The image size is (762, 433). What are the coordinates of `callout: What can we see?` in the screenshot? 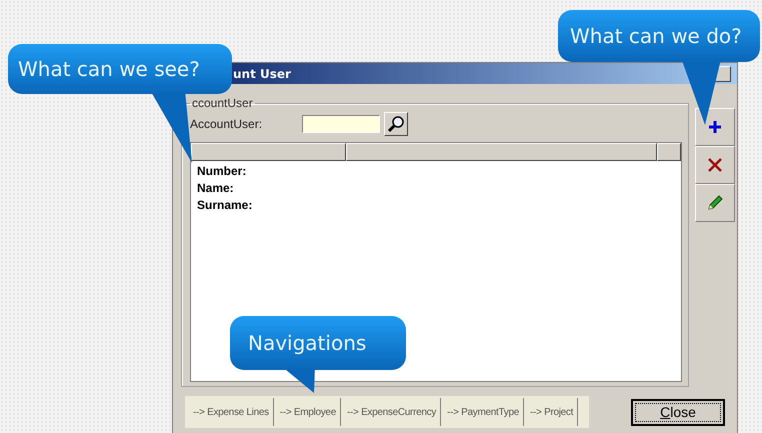 It's located at (120, 69).